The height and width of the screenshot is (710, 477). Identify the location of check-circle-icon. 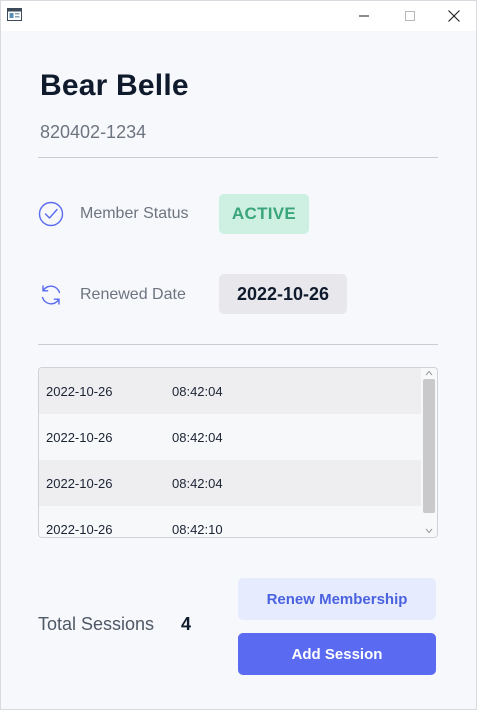
(51, 214).